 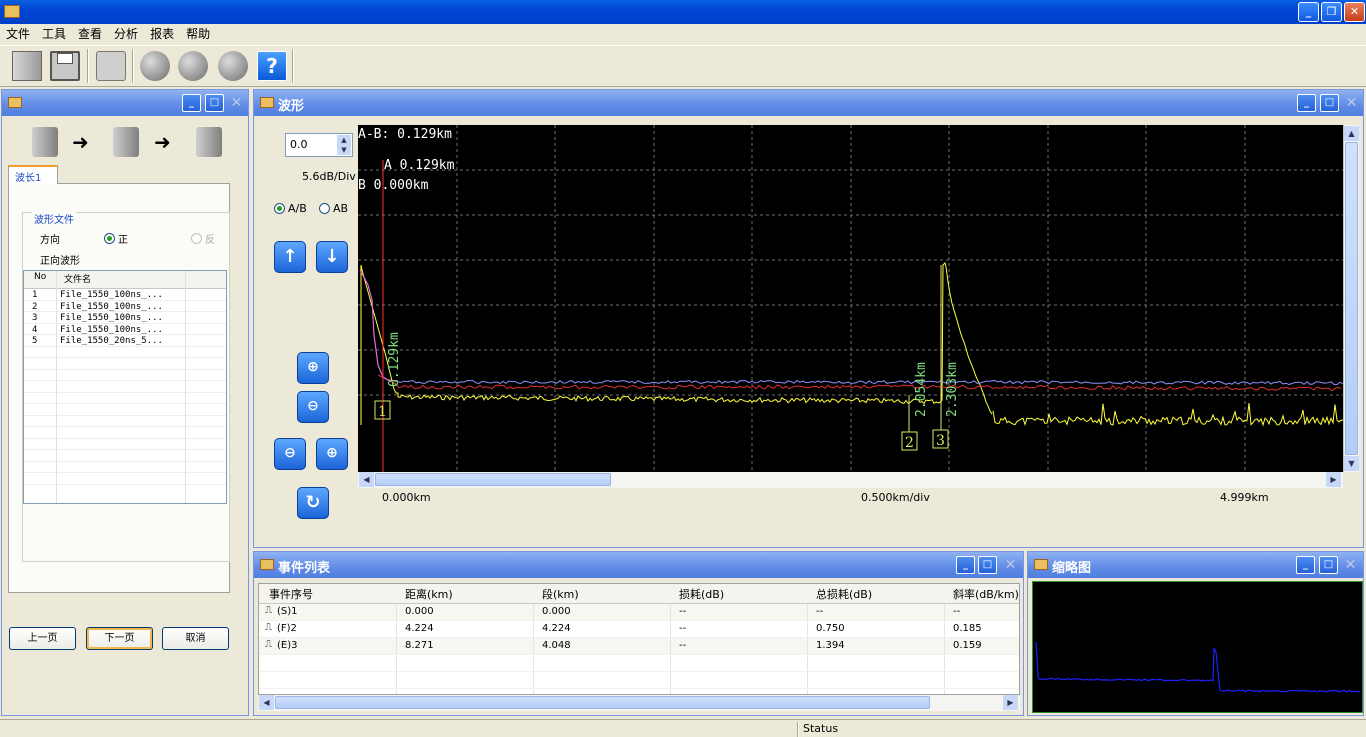 I want to click on event-row: ⎍ (S)1 0.000 0.000 -- -- --, so click(x=639, y=612).